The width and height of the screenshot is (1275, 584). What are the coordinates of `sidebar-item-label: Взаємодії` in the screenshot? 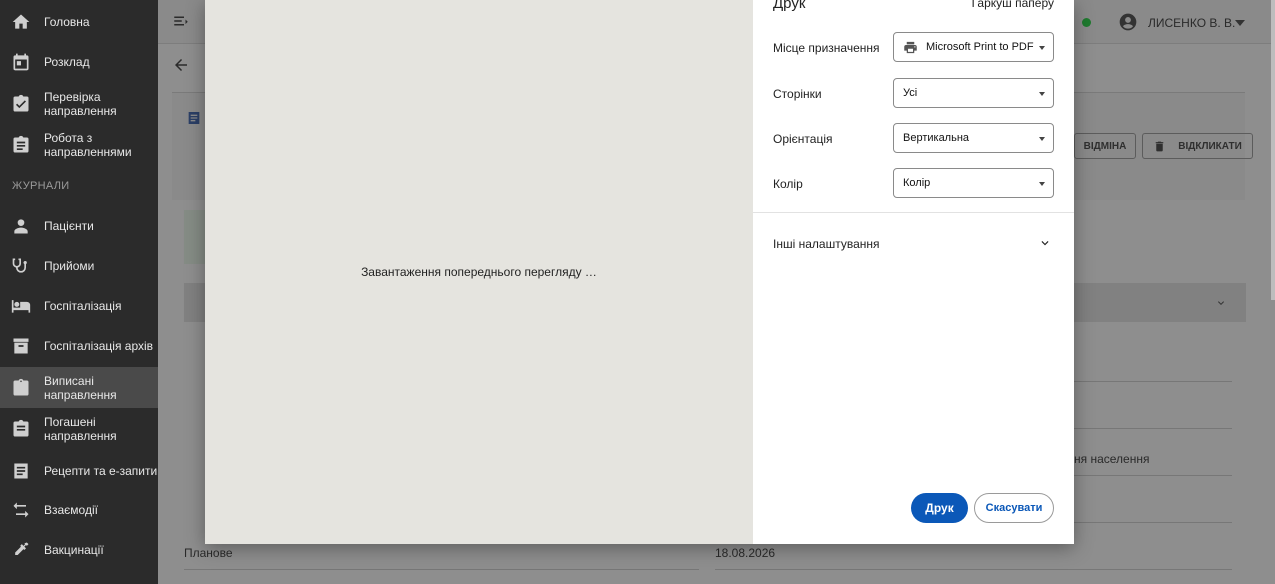 It's located at (71, 510).